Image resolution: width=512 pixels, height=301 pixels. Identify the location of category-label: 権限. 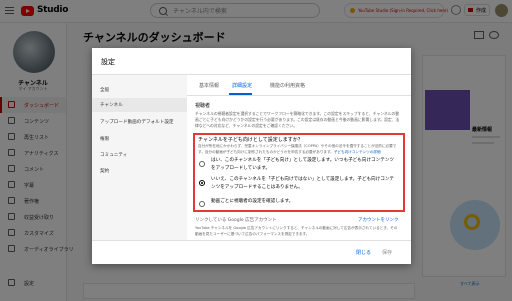
(105, 139).